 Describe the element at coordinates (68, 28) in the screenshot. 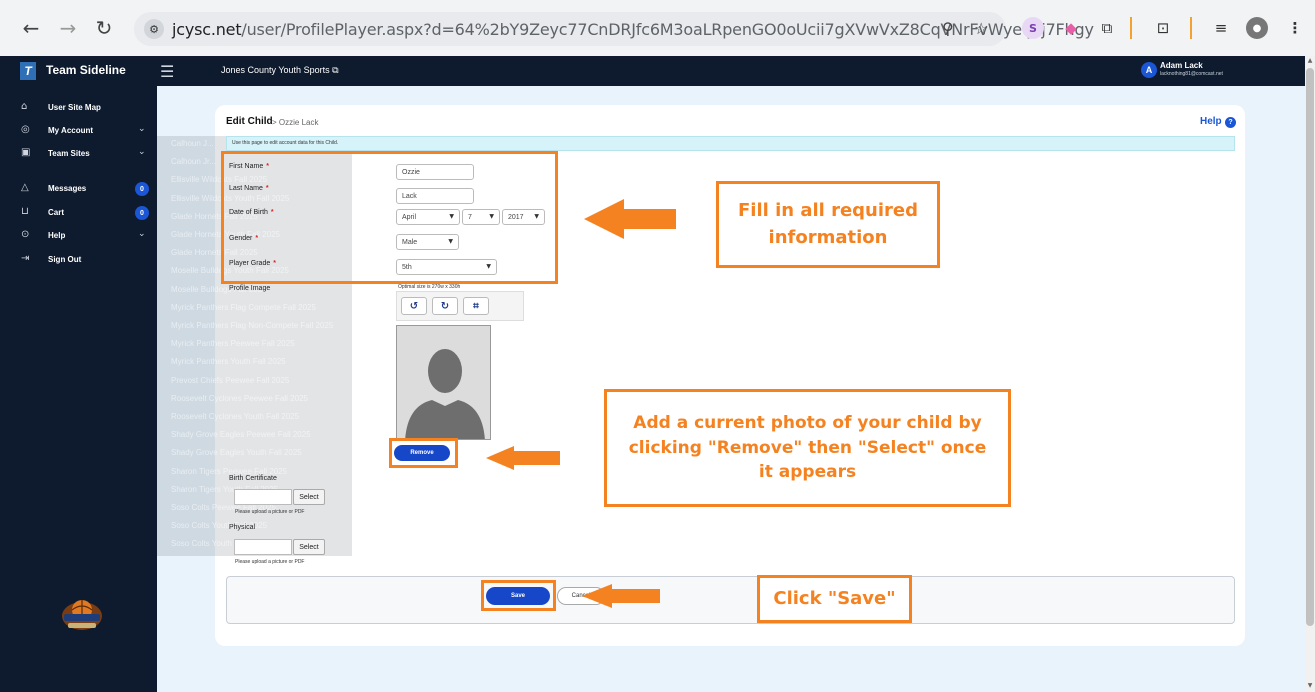

I see `forward-icon: →` at that location.